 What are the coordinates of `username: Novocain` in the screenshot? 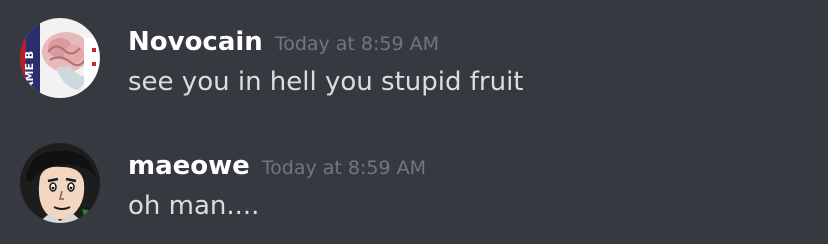 It's located at (195, 42).